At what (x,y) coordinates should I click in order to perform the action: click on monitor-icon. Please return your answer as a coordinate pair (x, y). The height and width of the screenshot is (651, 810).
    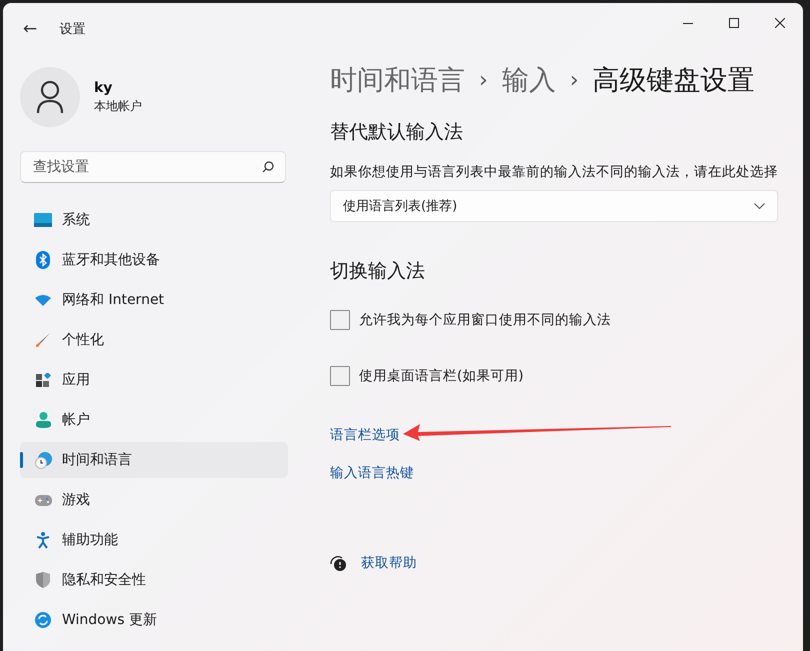
    Looking at the image, I should click on (43, 220).